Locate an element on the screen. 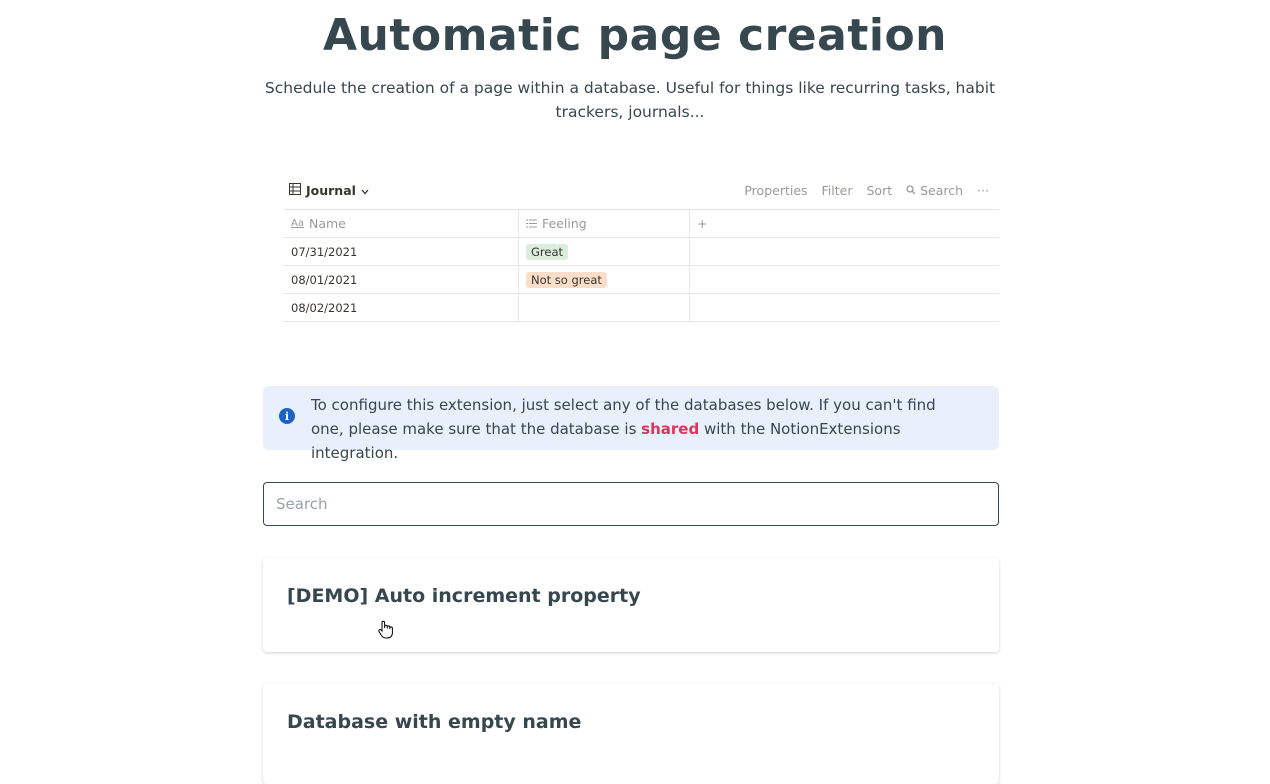 This screenshot has width=1270, height=784. table-row: 07/31/2021 Great is located at coordinates (641, 252).